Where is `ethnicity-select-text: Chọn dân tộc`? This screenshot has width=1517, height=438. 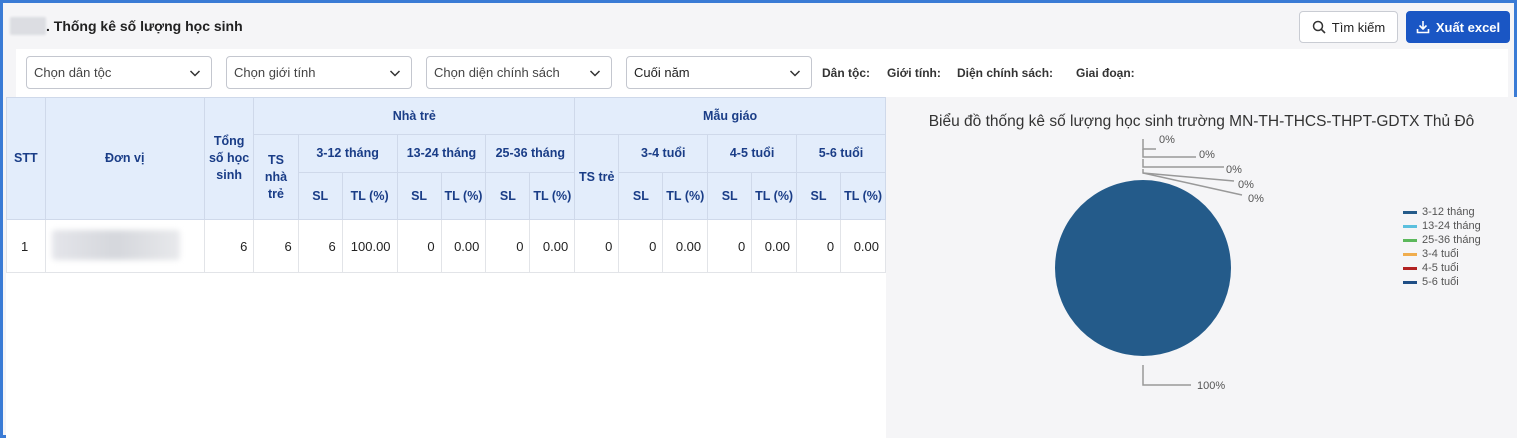 ethnicity-select-text: Chọn dân tộc is located at coordinates (73, 72).